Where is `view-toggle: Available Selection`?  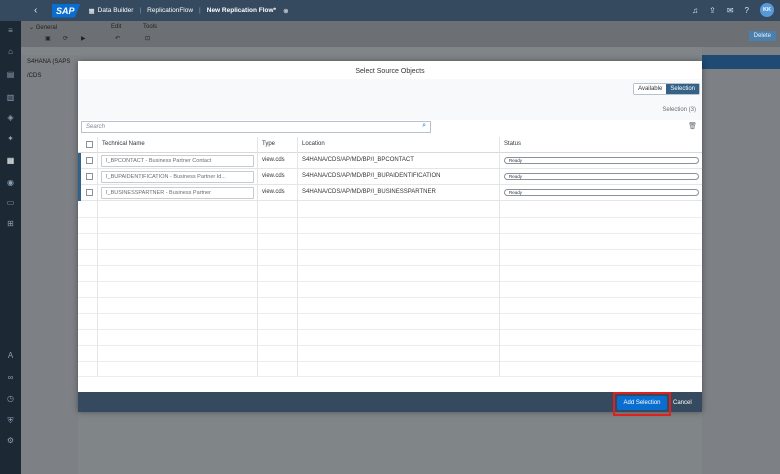 view-toggle: Available Selection is located at coordinates (666, 89).